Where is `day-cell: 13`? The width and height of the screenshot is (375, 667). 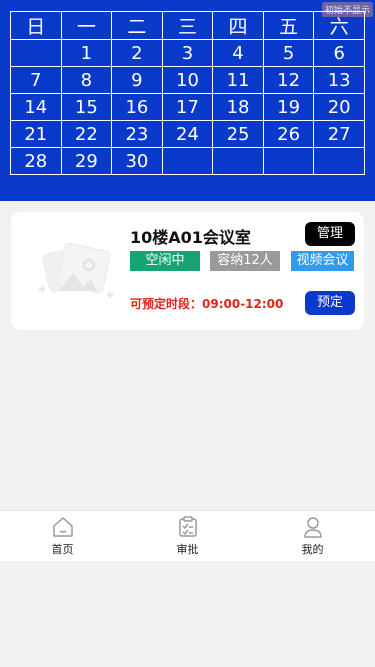
day-cell: 13 is located at coordinates (339, 80).